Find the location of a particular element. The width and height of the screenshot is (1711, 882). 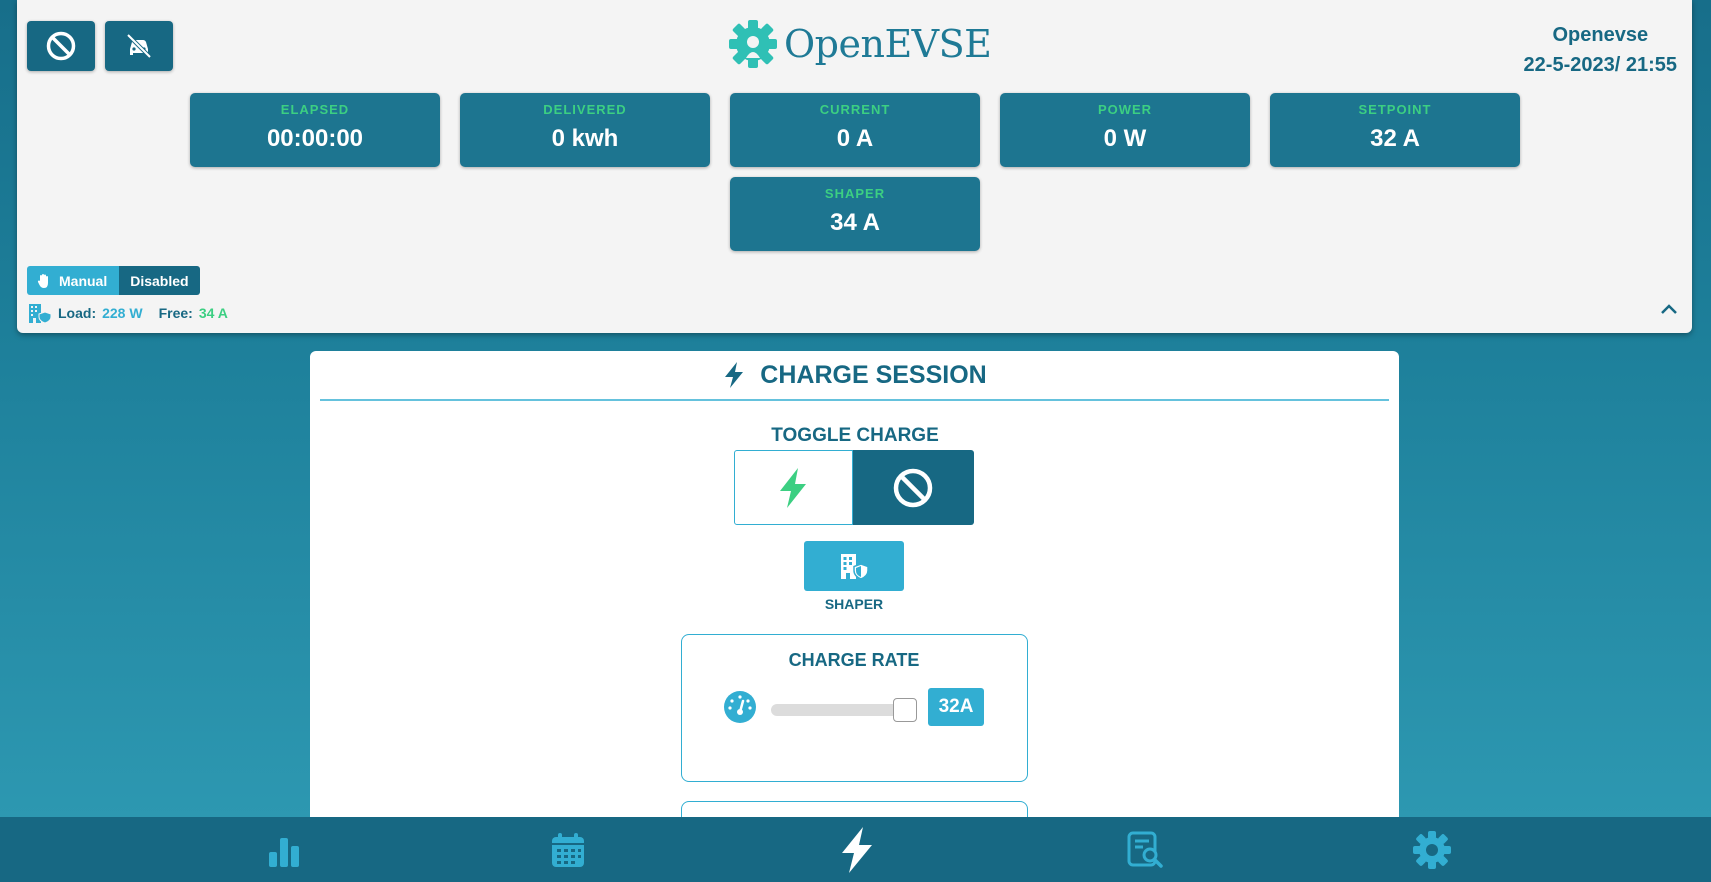

stat-label: SETPOINT is located at coordinates (1395, 109).